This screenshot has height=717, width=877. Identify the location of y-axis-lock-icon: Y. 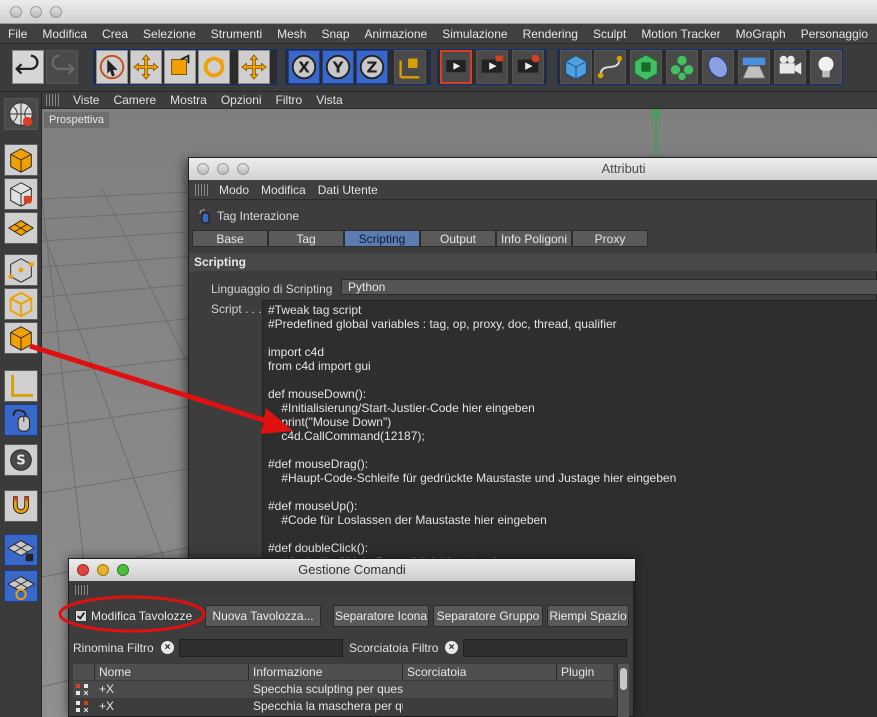
(338, 67).